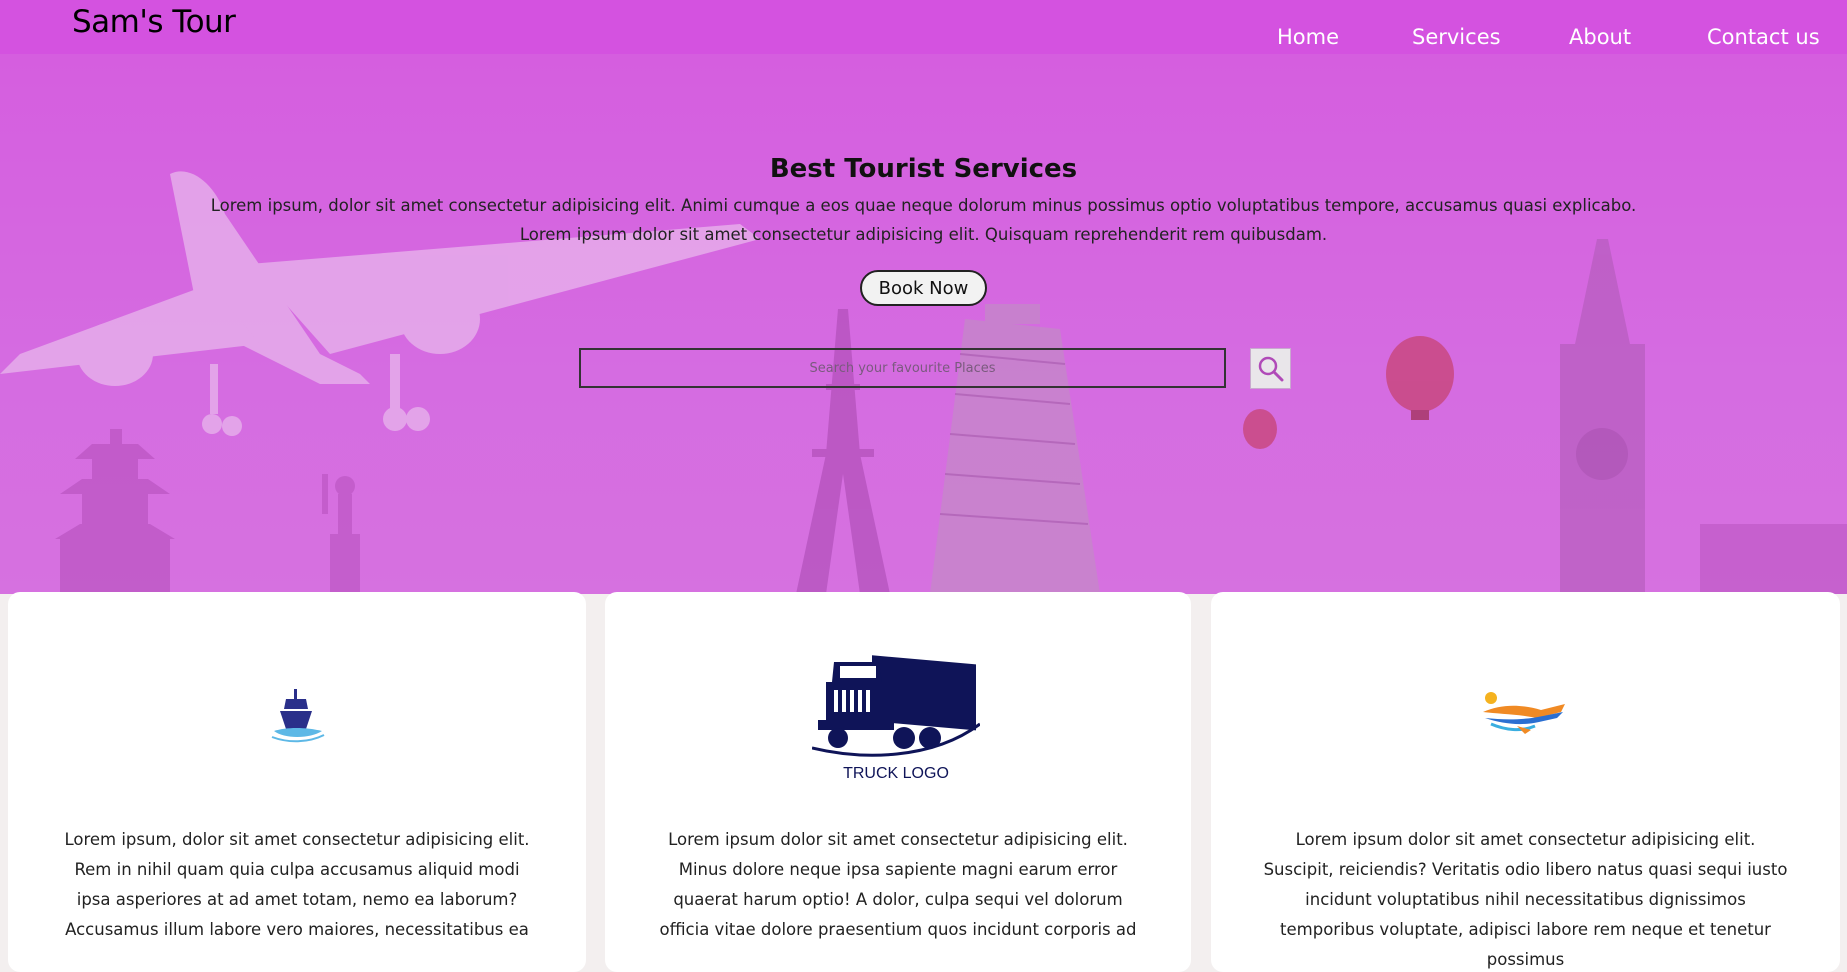  Describe the element at coordinates (1456, 37) in the screenshot. I see `nav-services-link: Services` at that location.